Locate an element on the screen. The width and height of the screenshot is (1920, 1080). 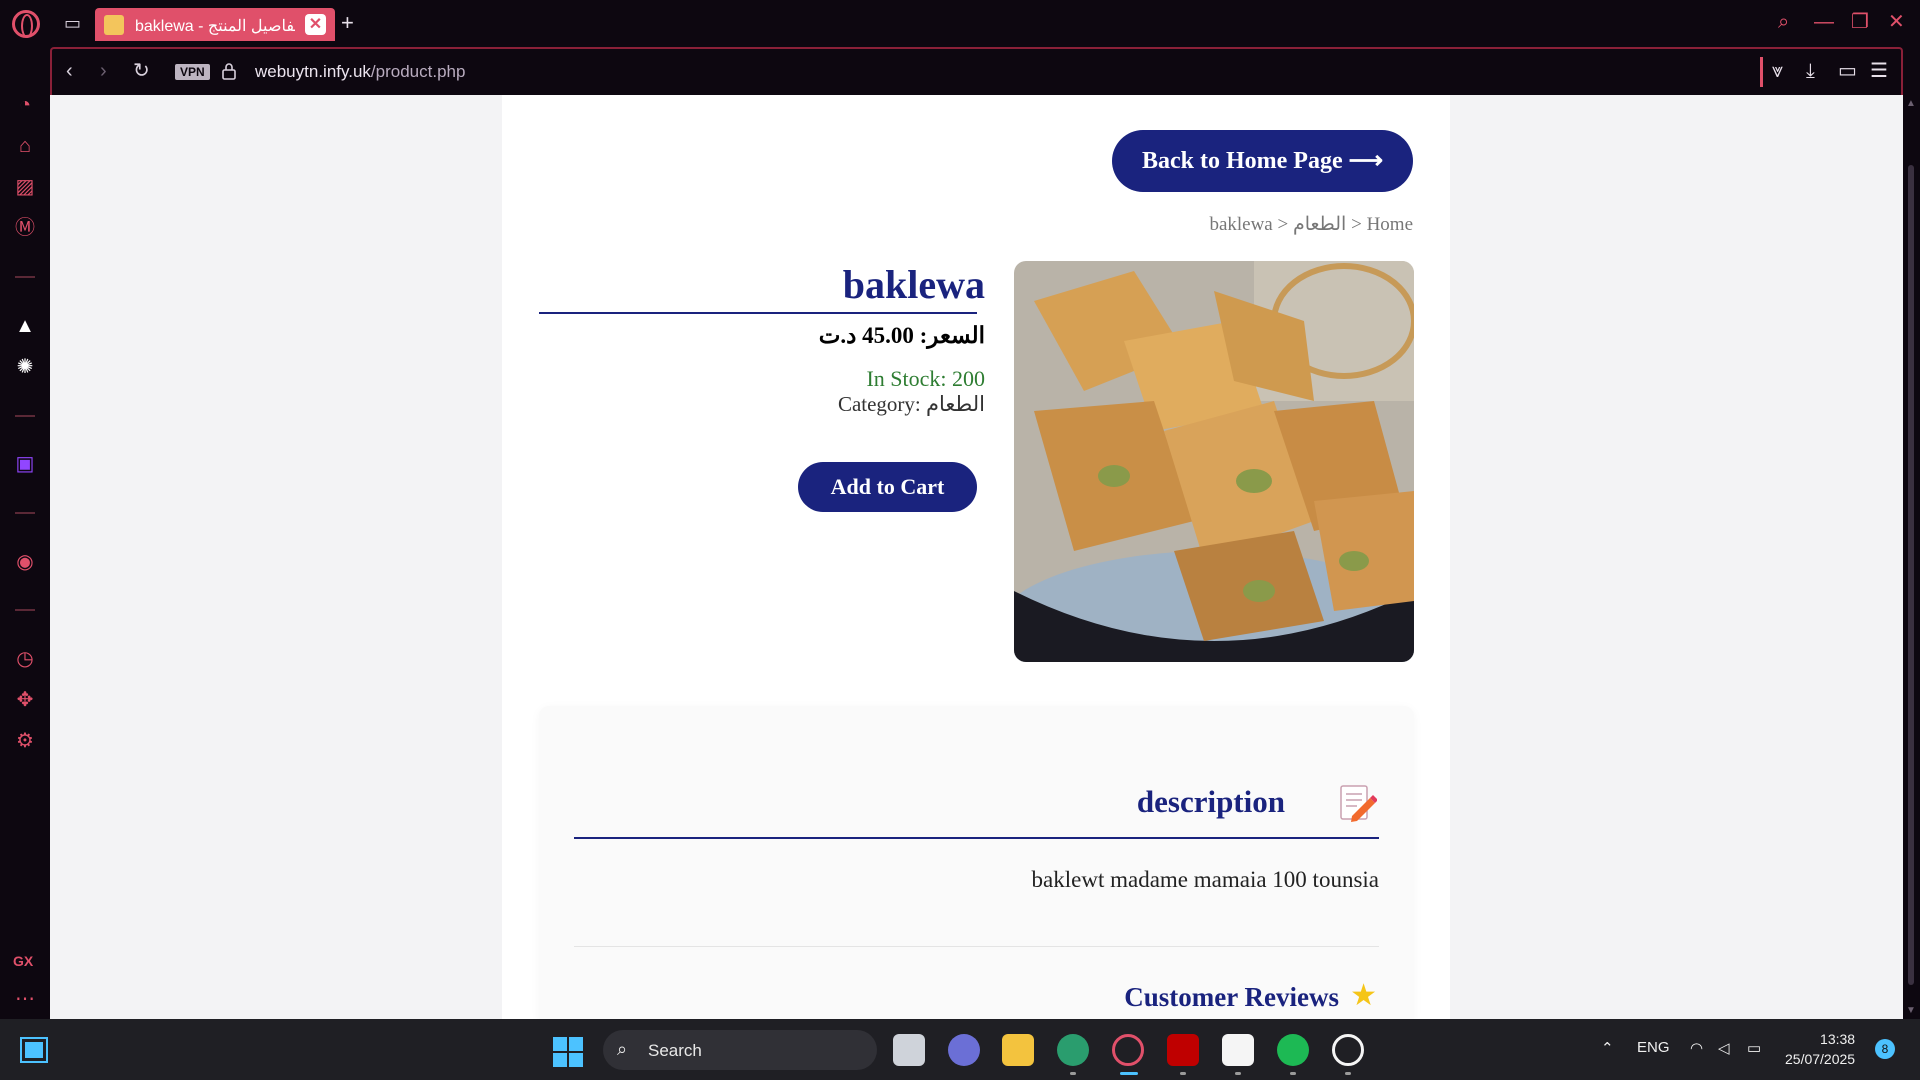
browser-sidebar: ◔ ⌂ ▨ Ⓜ ▲ ✺ ▣ ◉ ◷ ✥ ⚙ GX ⋯ is located at coordinates (25, 533).